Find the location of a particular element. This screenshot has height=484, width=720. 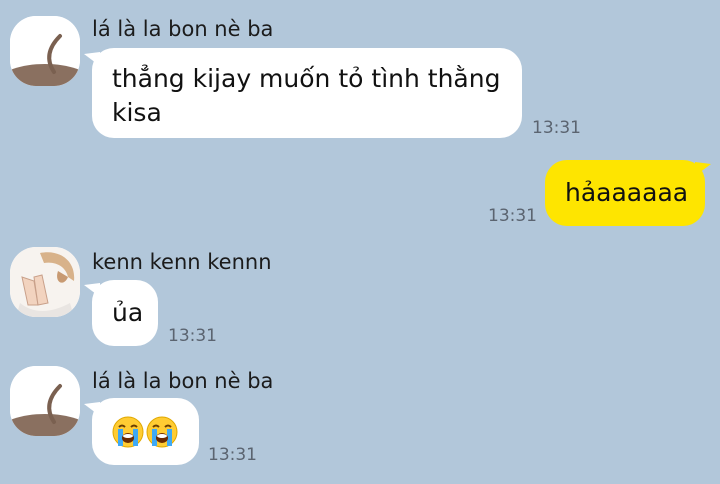

emoji-row is located at coordinates (145, 432).